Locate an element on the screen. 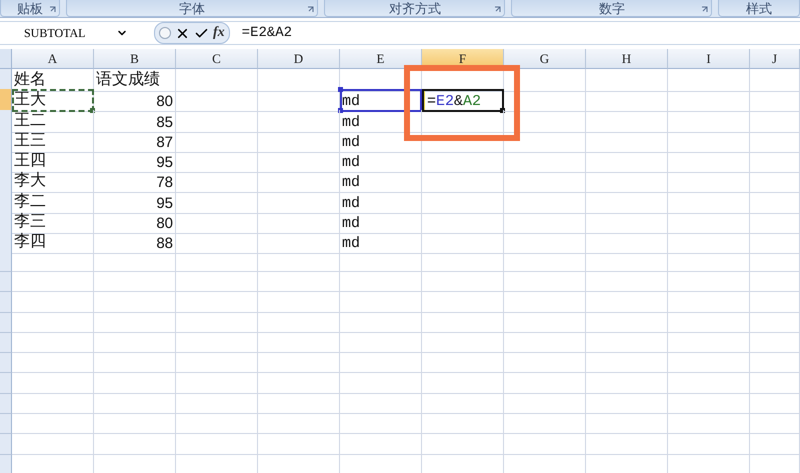 This screenshot has width=800, height=473. table-cell: 李四 is located at coordinates (53, 242).